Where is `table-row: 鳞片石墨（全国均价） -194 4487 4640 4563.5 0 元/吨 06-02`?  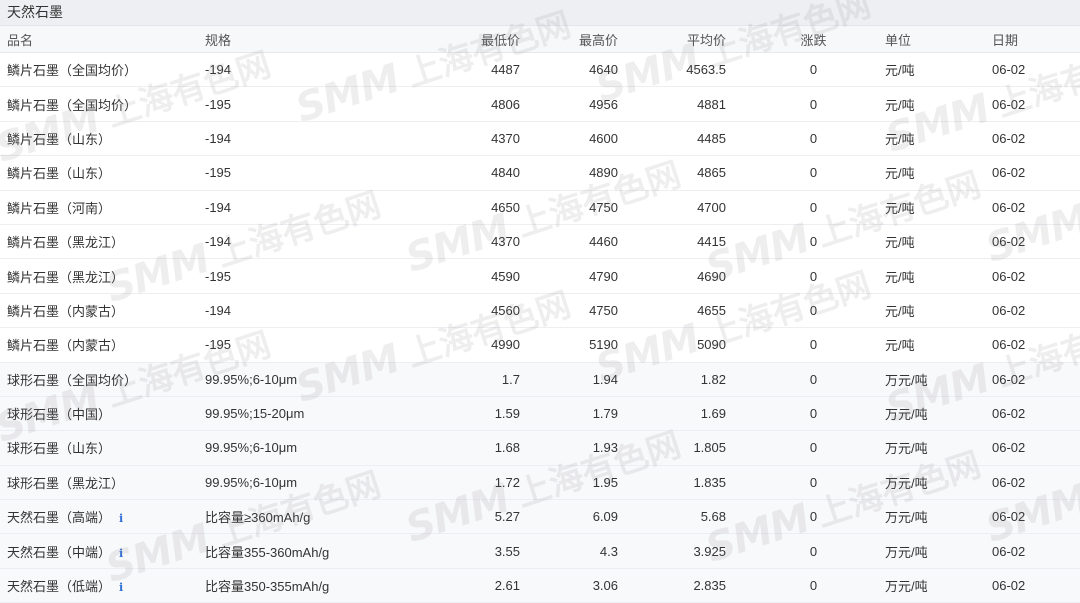 table-row: 鳞片石墨（全国均价） -194 4487 4640 4563.5 0 元/吨 06-02 is located at coordinates (540, 70).